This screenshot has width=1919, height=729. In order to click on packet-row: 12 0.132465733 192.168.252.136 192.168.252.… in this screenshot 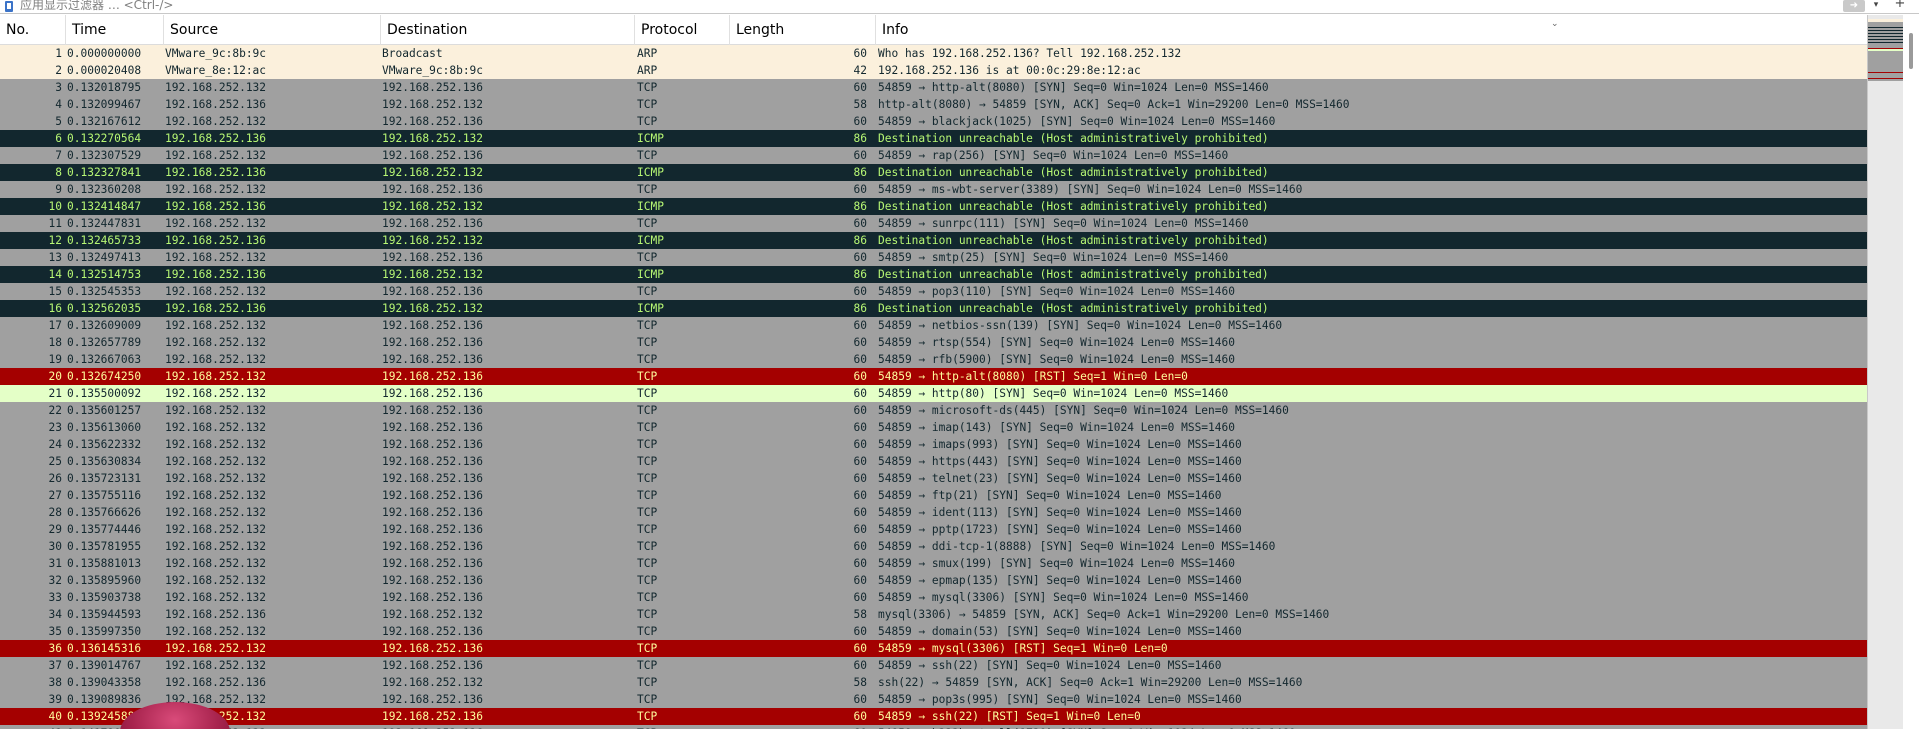, I will do `click(933, 240)`.